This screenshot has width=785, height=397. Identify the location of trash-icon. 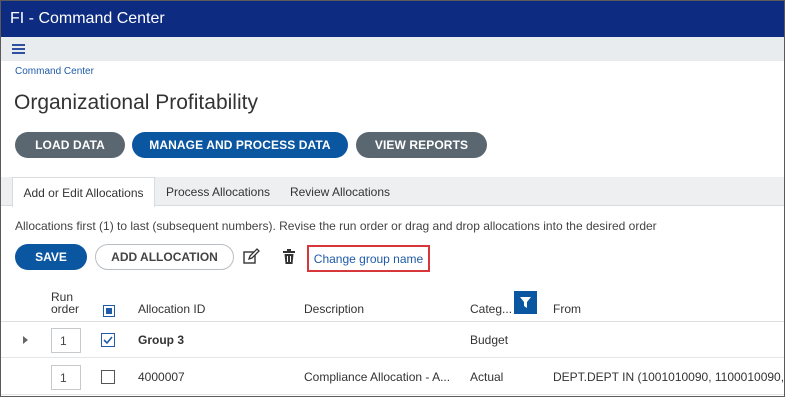
(289, 257).